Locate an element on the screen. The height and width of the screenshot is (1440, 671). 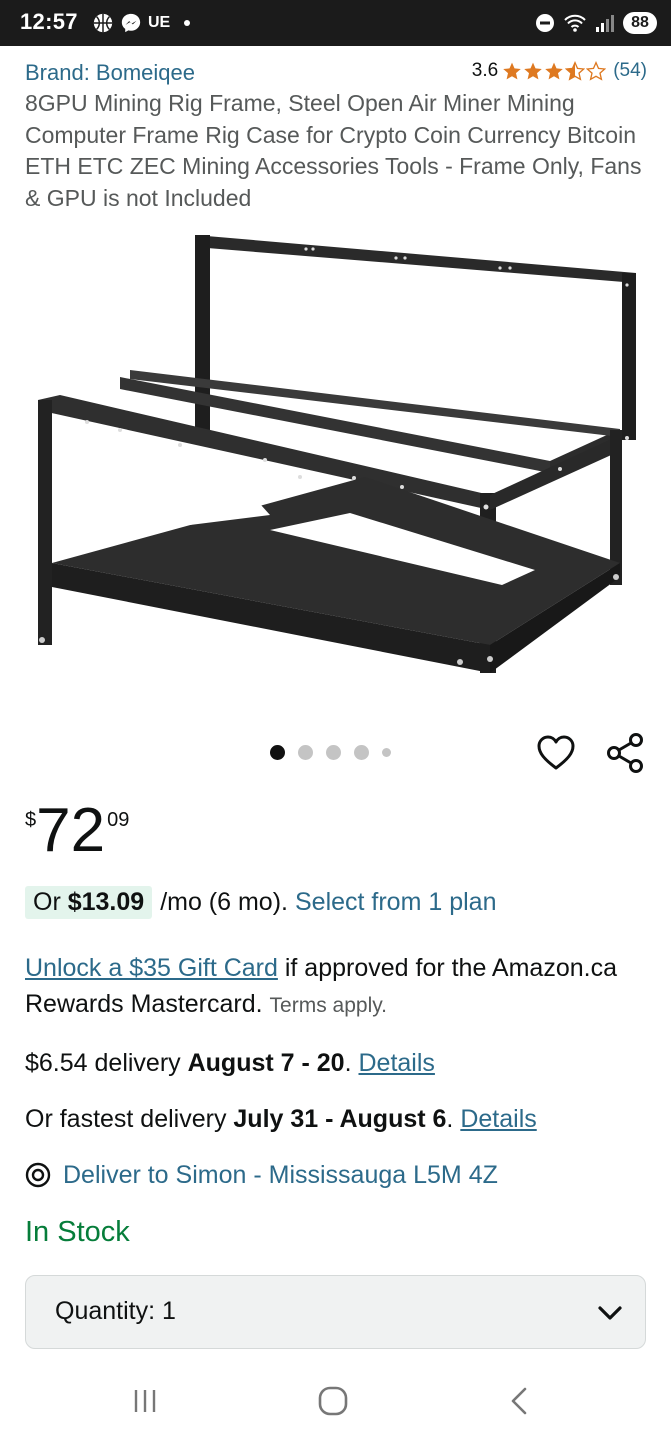
status-bar: 12:57 UE 88 is located at coordinates (335, 23).